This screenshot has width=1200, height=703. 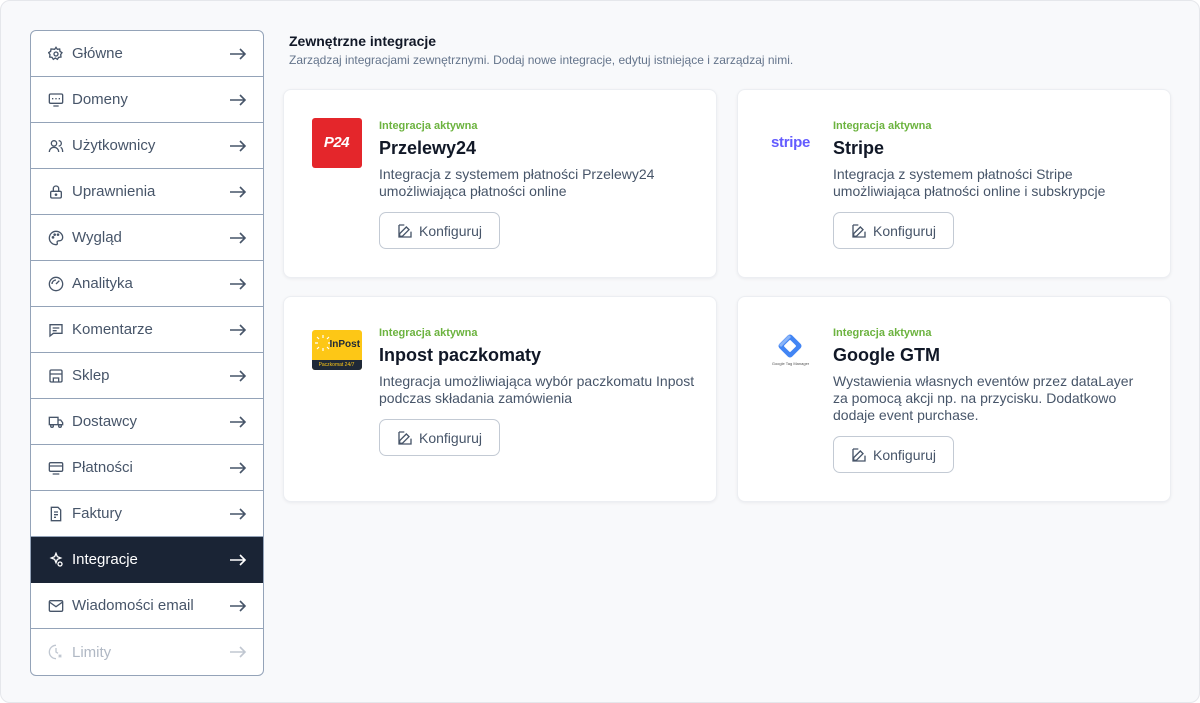 What do you see at coordinates (147, 422) in the screenshot?
I see `sidebar-item-dostawcy: Dostawcy` at bounding box center [147, 422].